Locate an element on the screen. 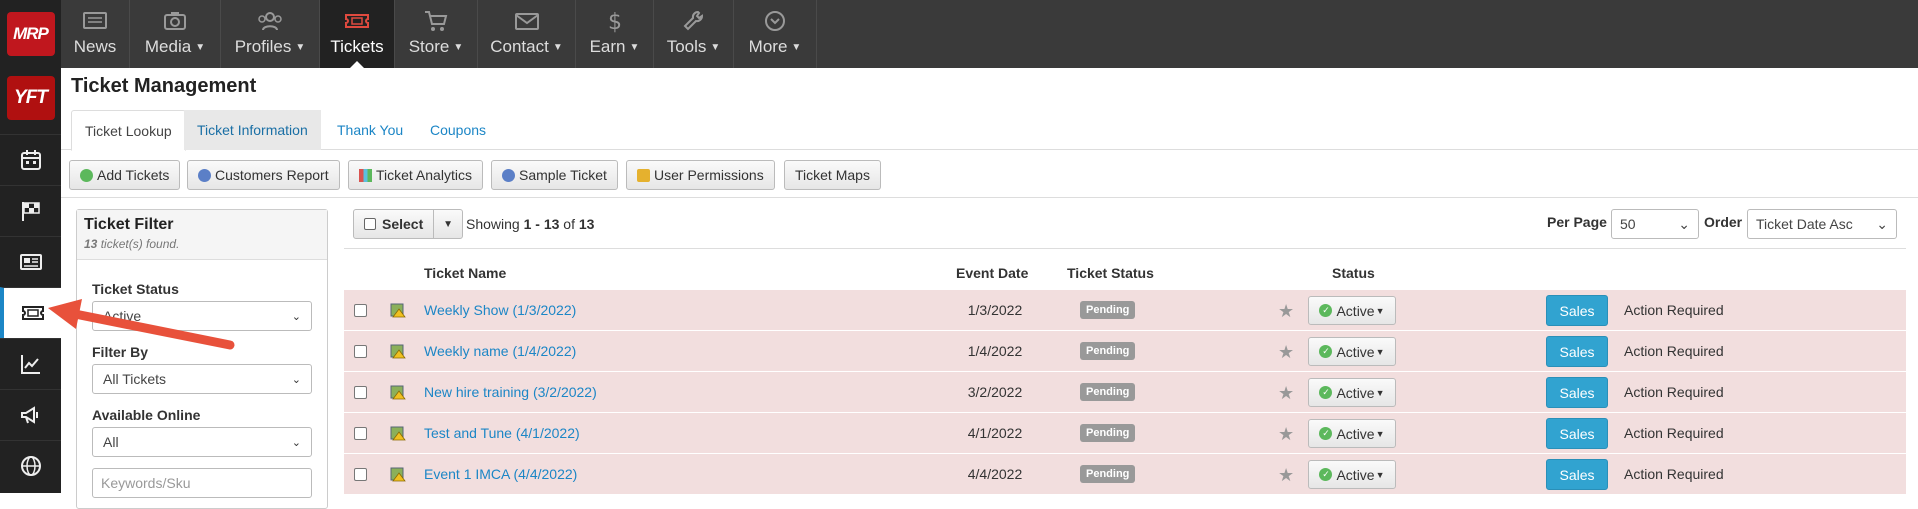  rail-item-web is located at coordinates (30, 465).